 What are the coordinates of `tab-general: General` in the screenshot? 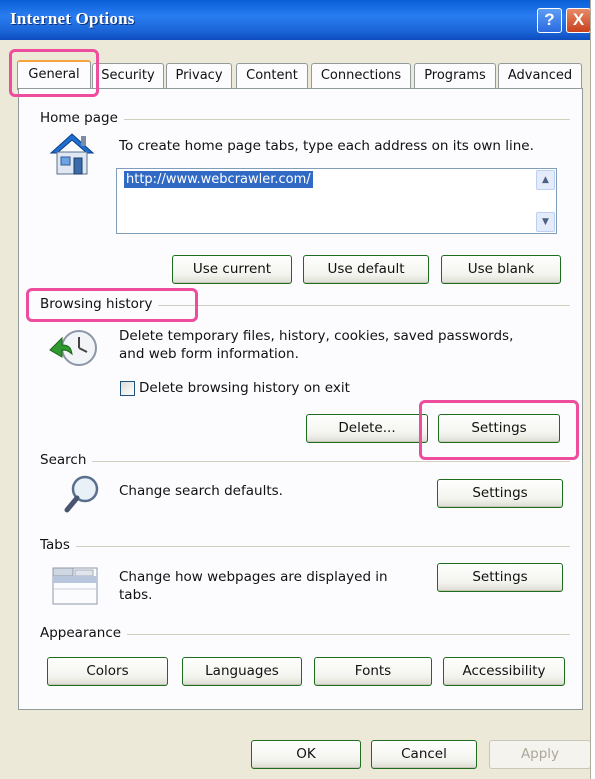 It's located at (54, 75).